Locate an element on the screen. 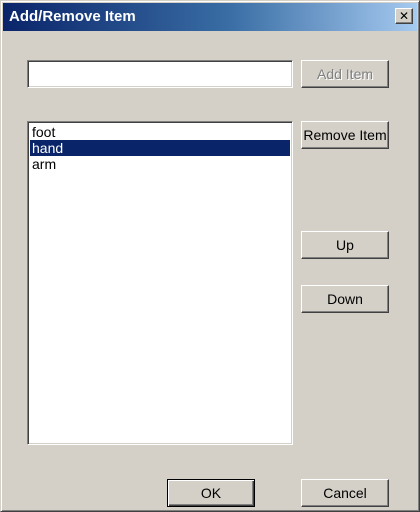 This screenshot has width=420, height=512. list-item-foot: foot is located at coordinates (160, 132).